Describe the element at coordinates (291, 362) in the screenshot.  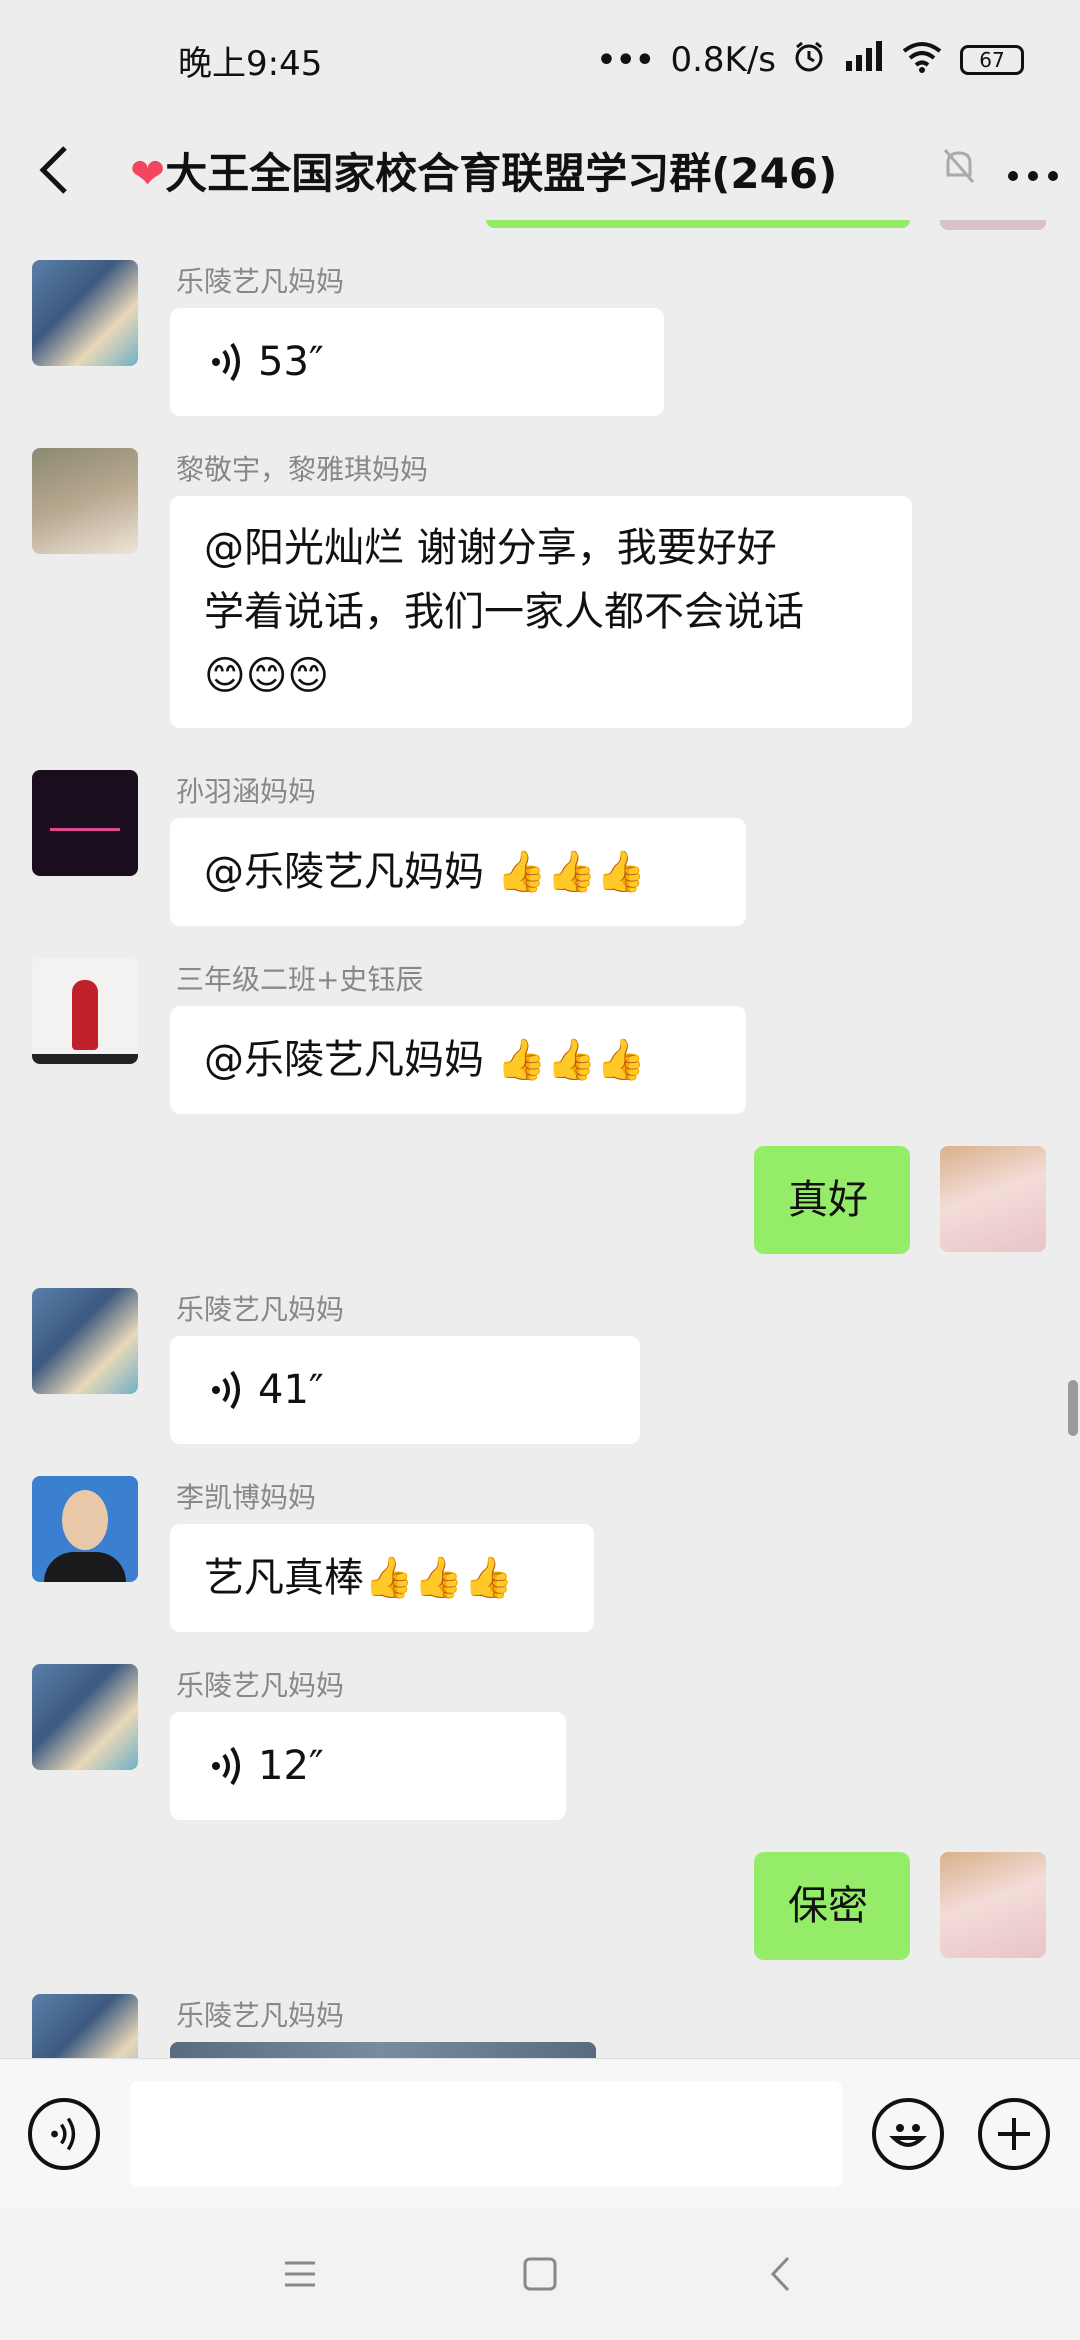
I see `voice-duration: 53″` at that location.